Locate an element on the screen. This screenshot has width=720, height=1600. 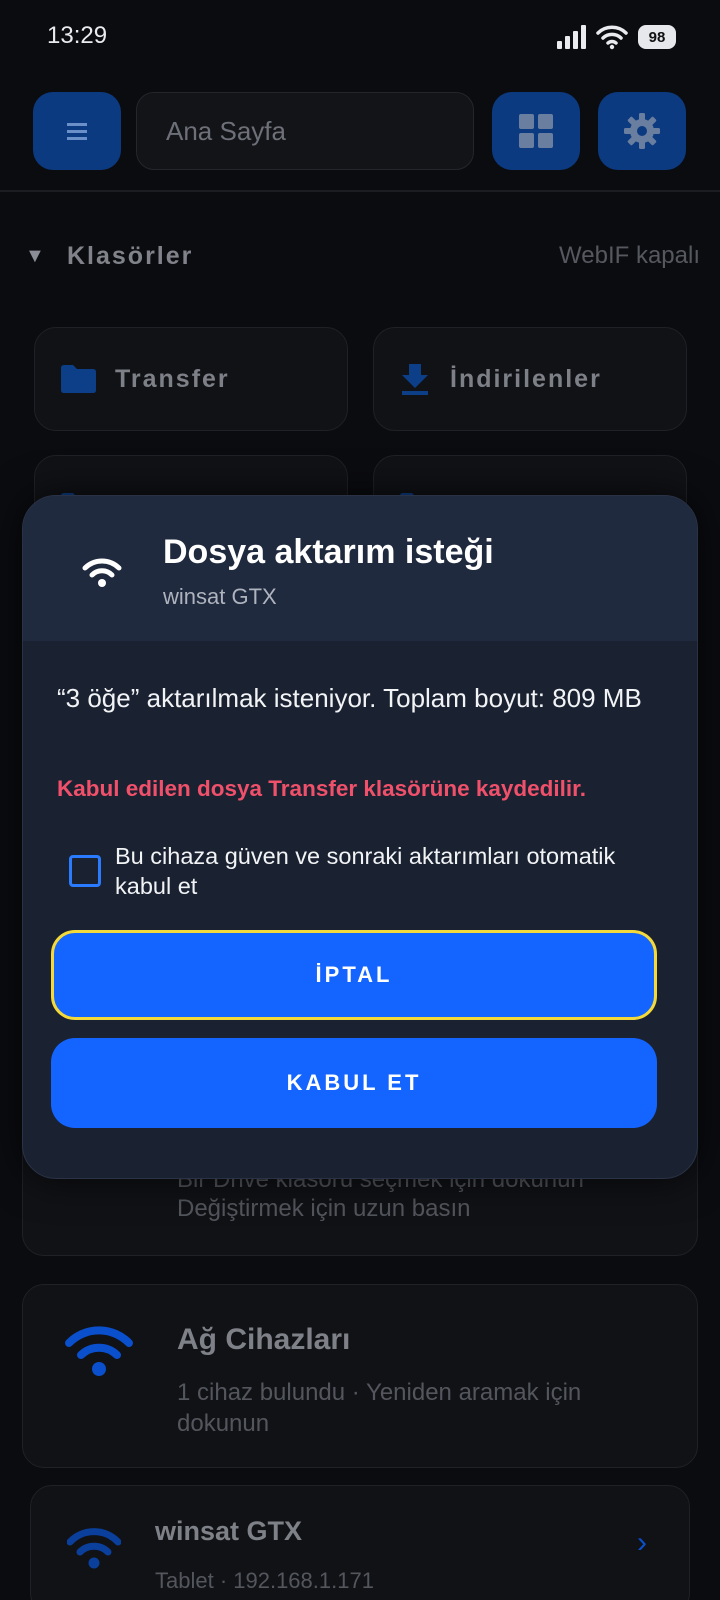
settings-button is located at coordinates (642, 131).